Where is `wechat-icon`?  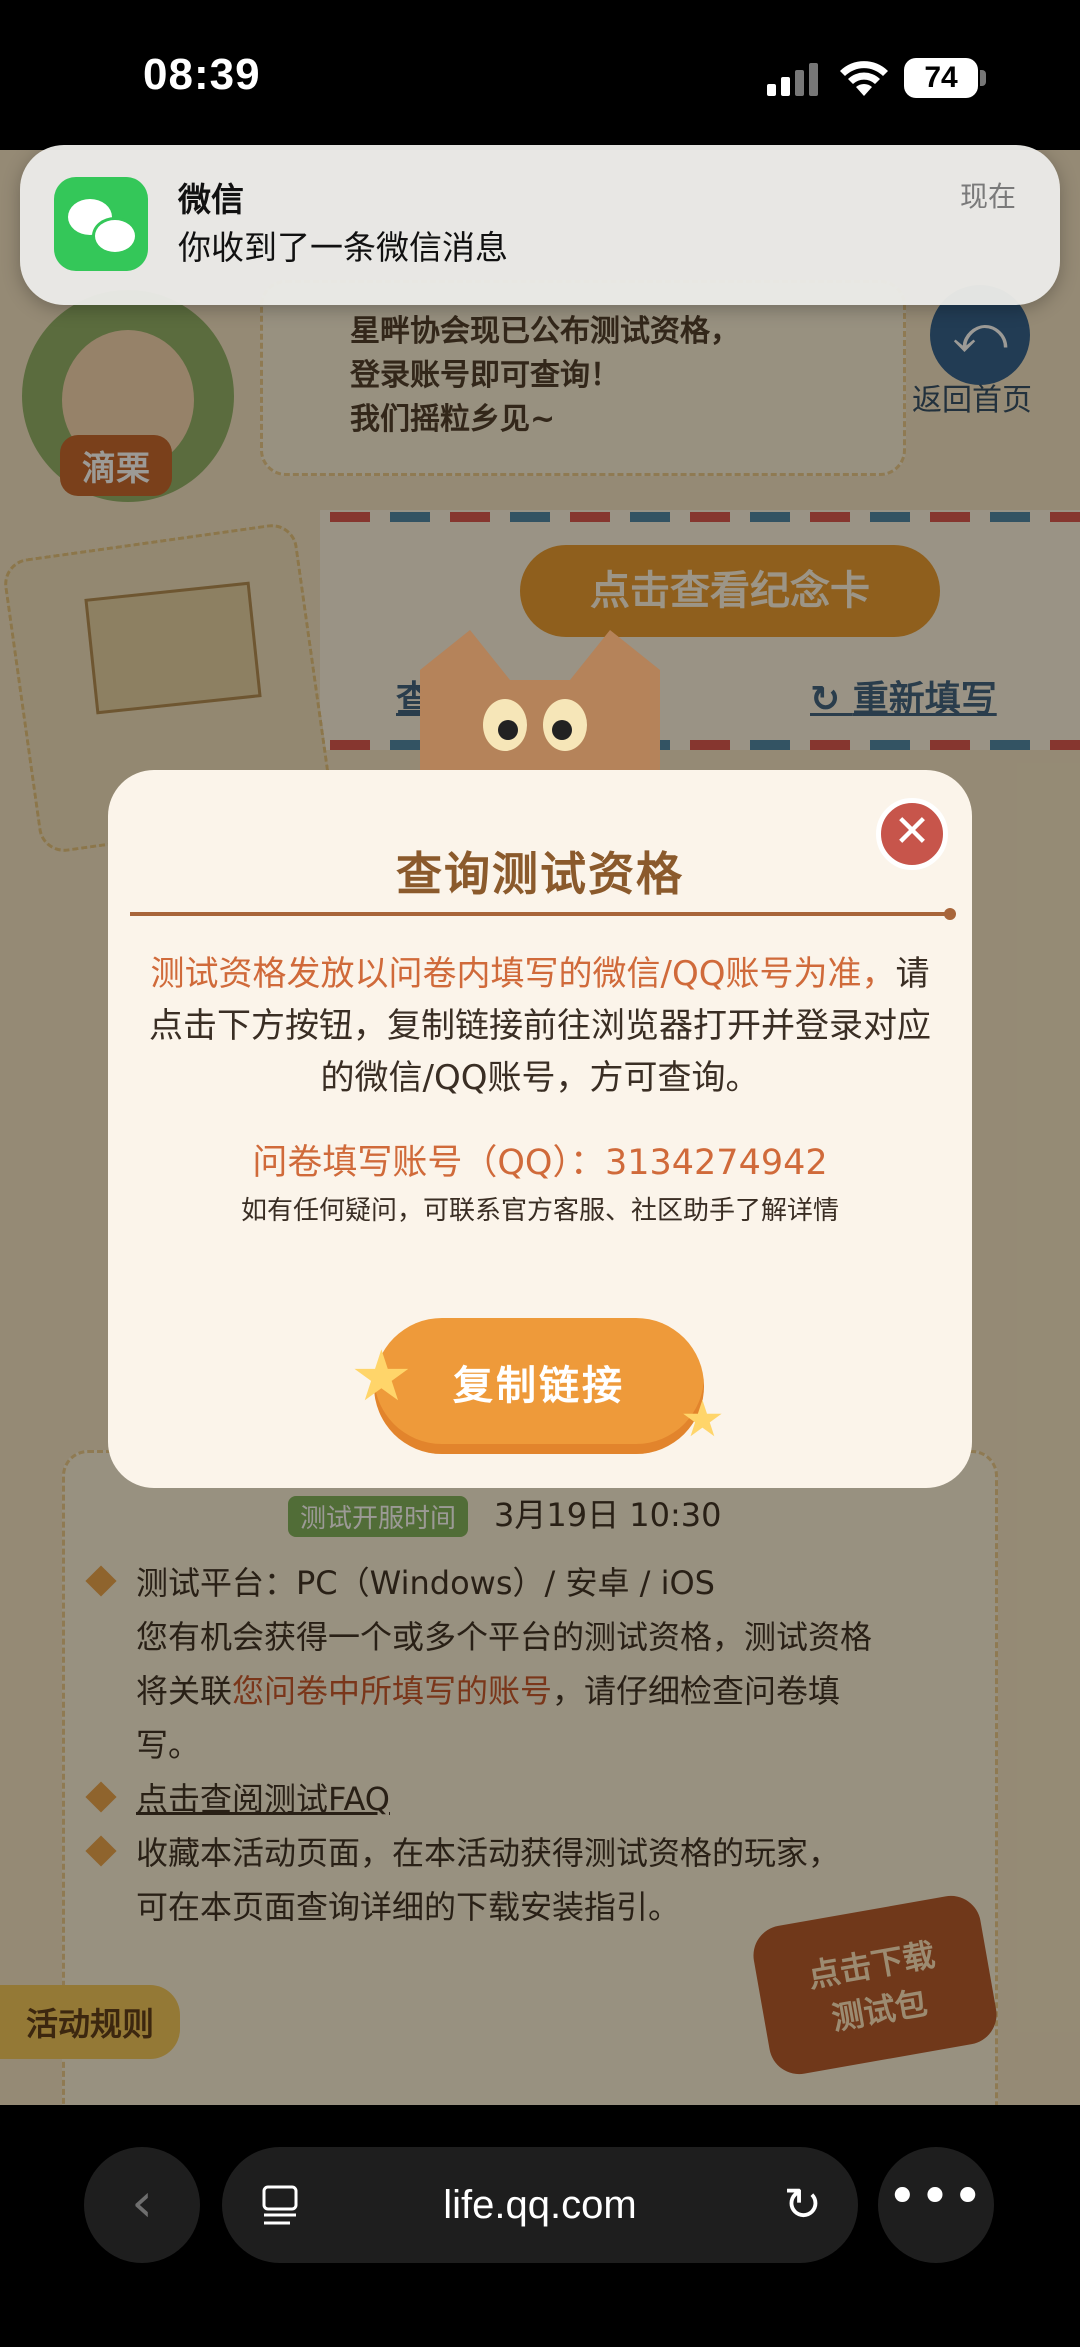 wechat-icon is located at coordinates (101, 224).